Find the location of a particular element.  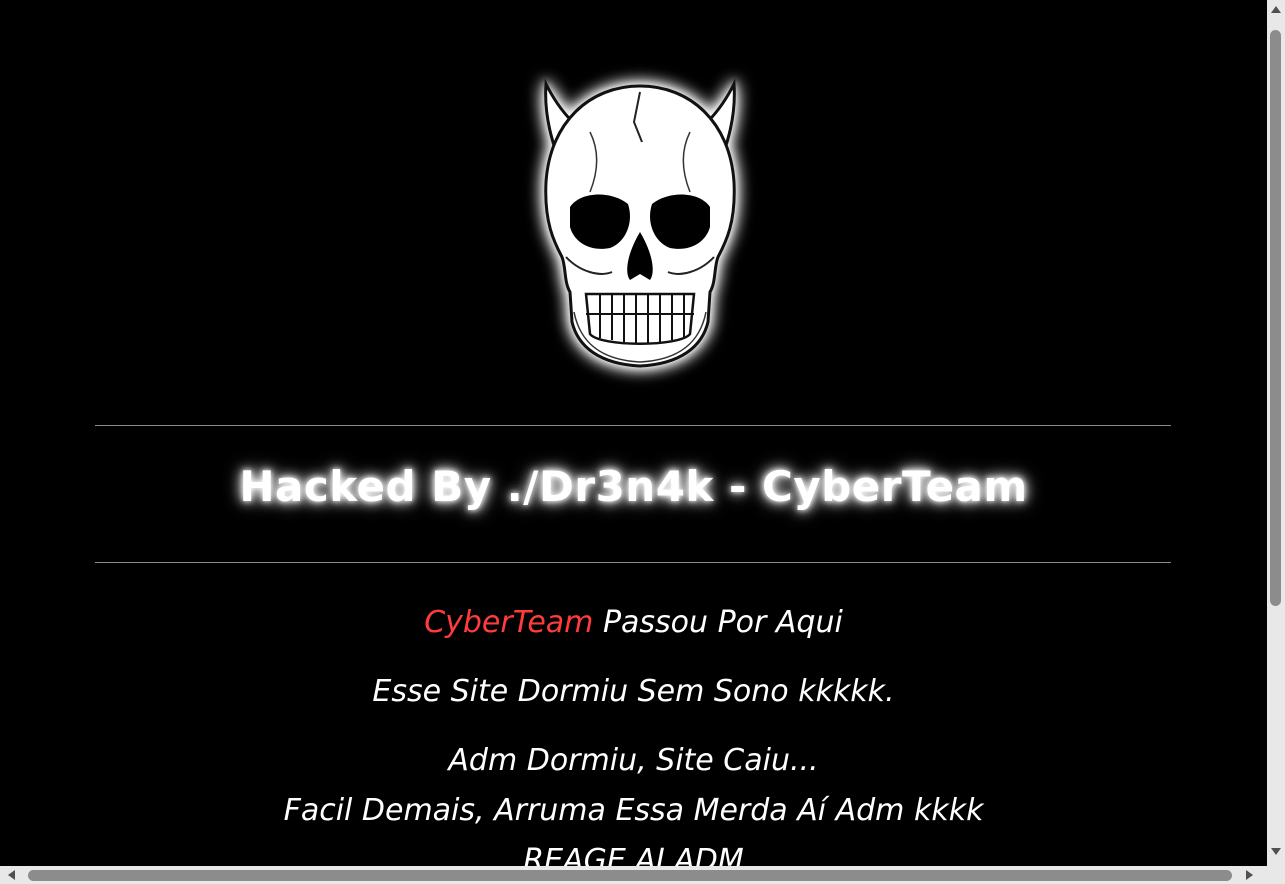

message-line-1-rest: Passou Por Aqui is located at coordinates (718, 622).